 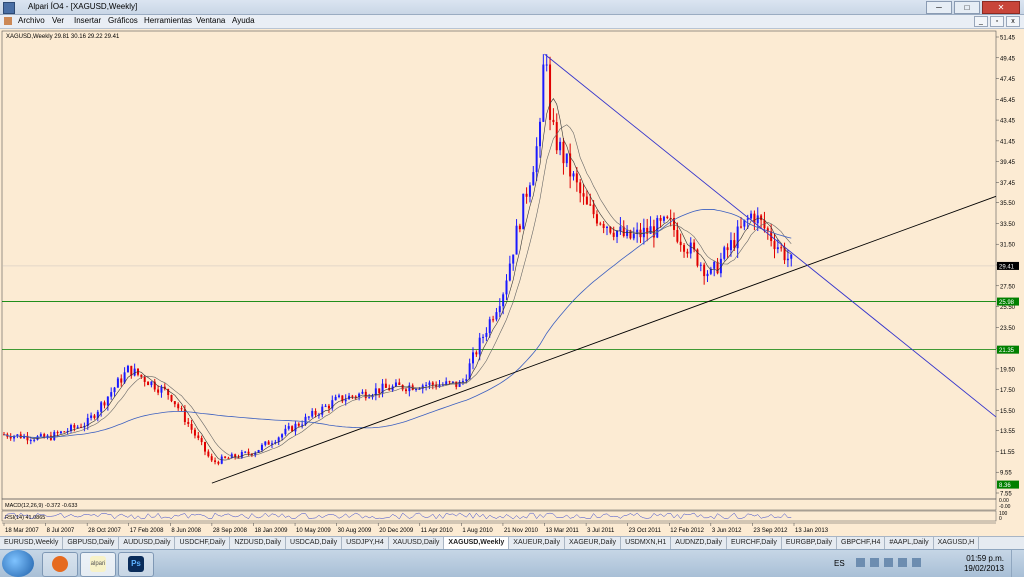 I want to click on tab-eurchf-daily: EURCHF,Daily, so click(x=754, y=543).